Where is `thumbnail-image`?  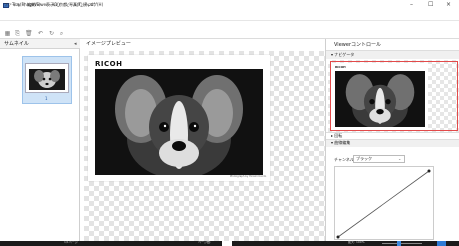 thumbnail-image is located at coordinates (47, 78).